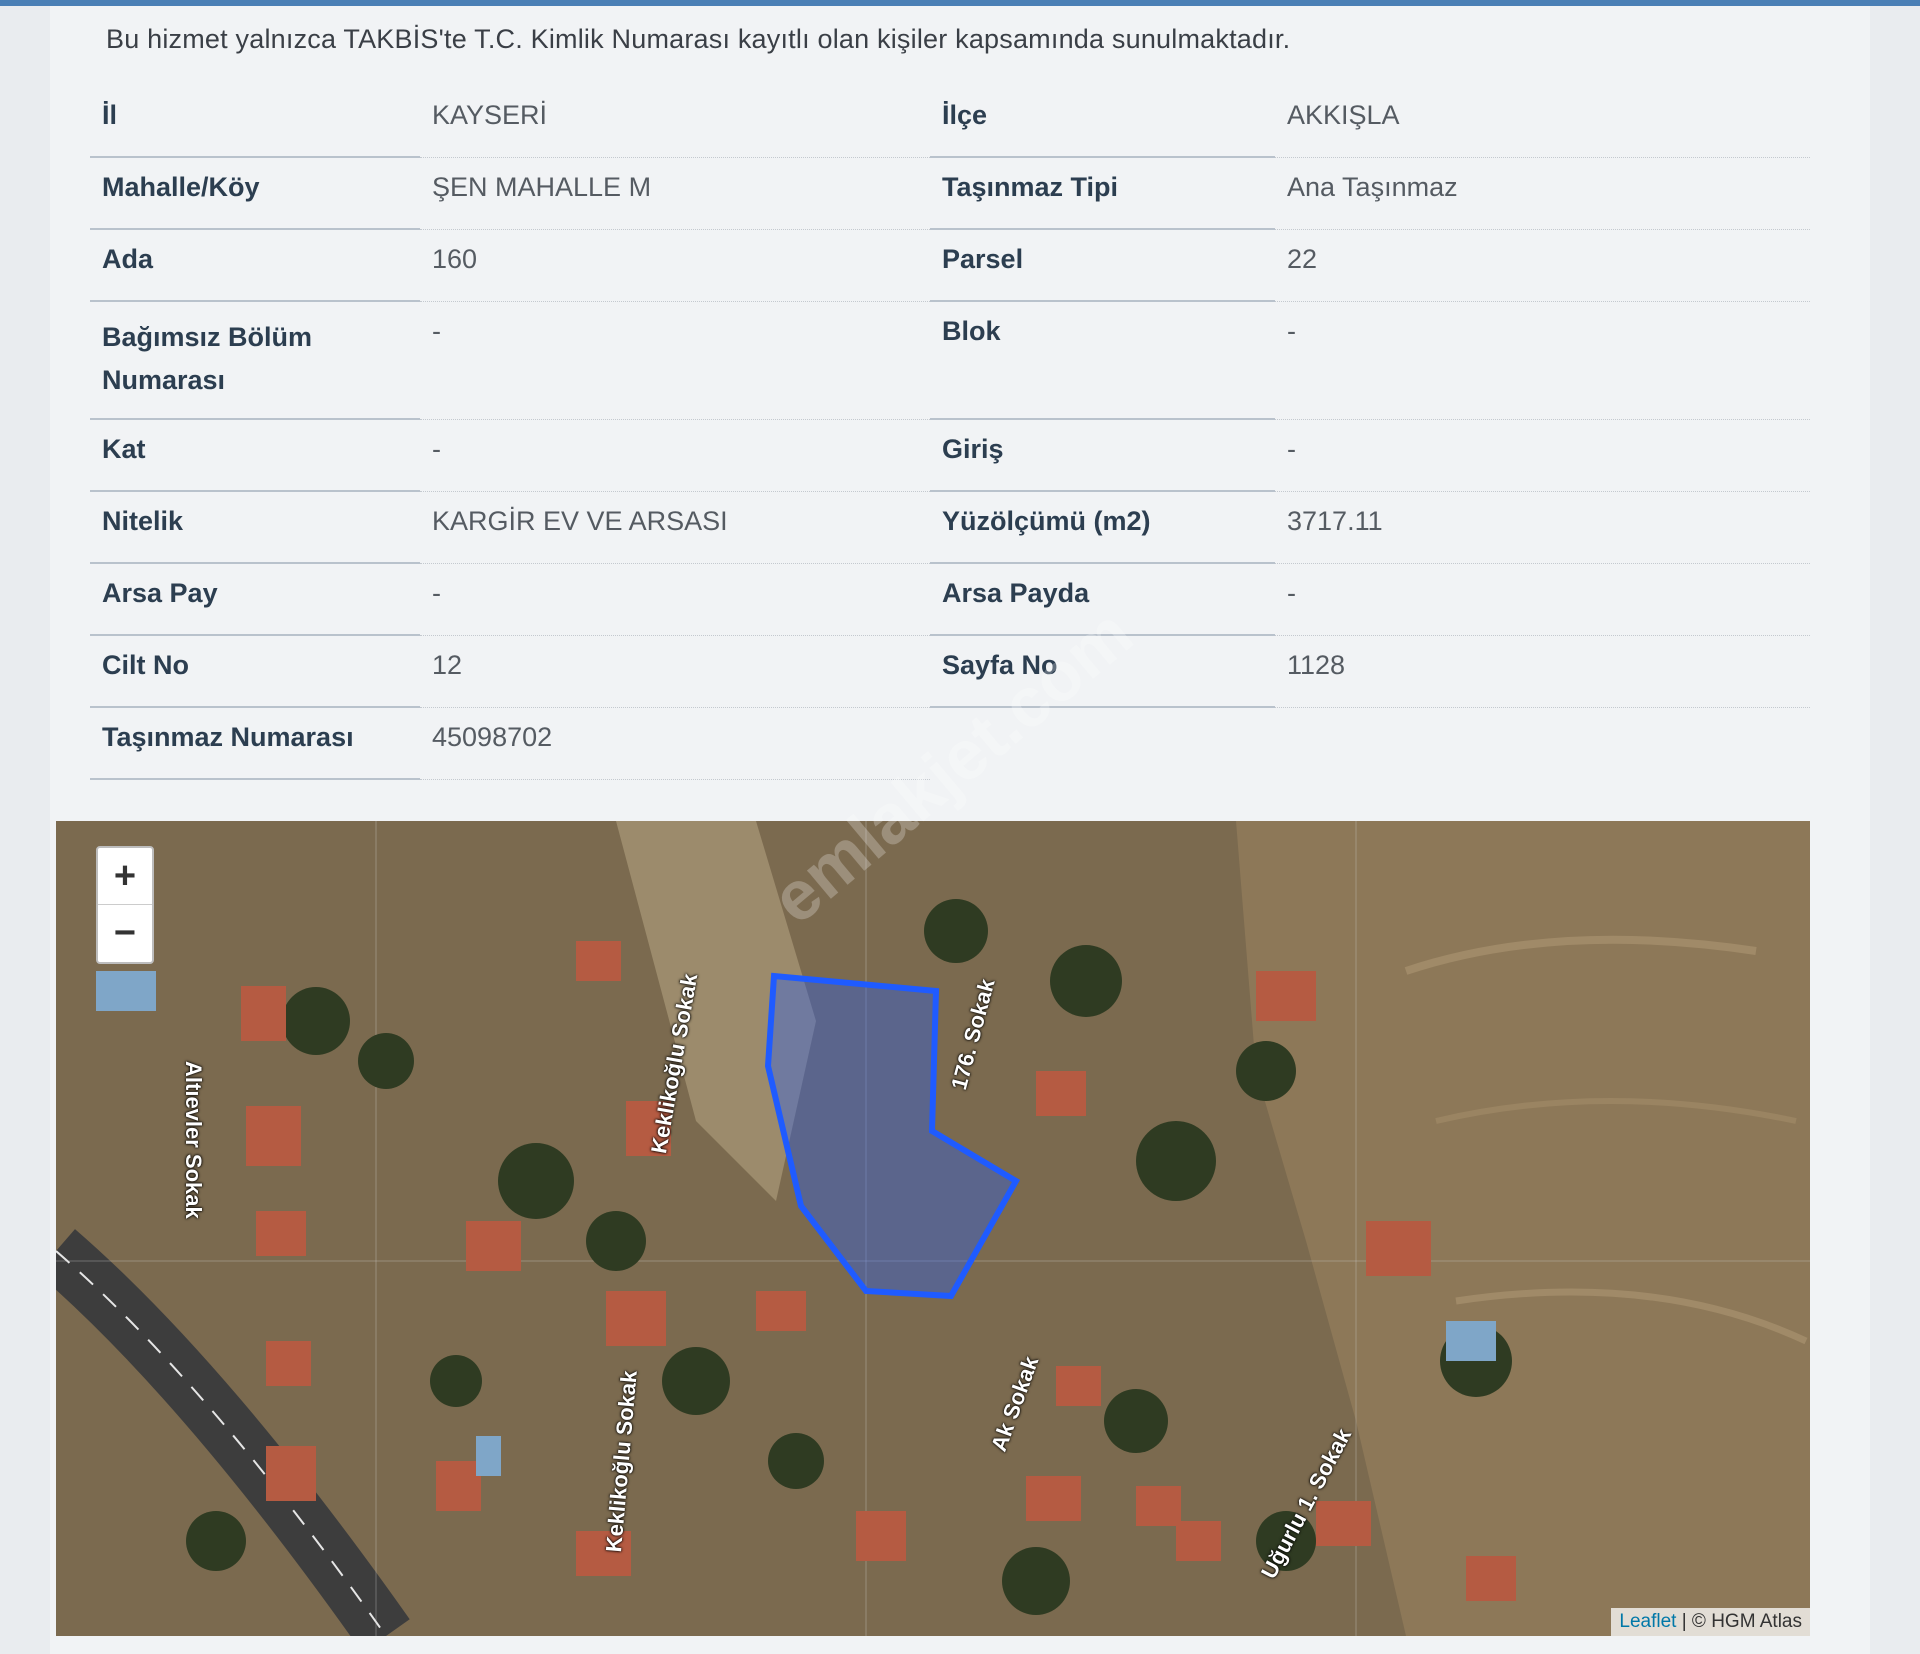 This screenshot has width=1920, height=1654. I want to click on map-attribution: Leaflet | © HGM Atlas, so click(1710, 1622).